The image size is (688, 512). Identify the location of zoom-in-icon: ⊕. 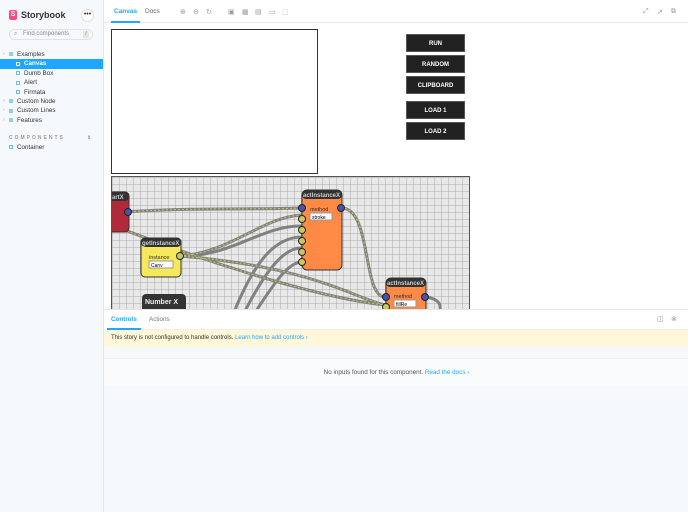
(183, 12).